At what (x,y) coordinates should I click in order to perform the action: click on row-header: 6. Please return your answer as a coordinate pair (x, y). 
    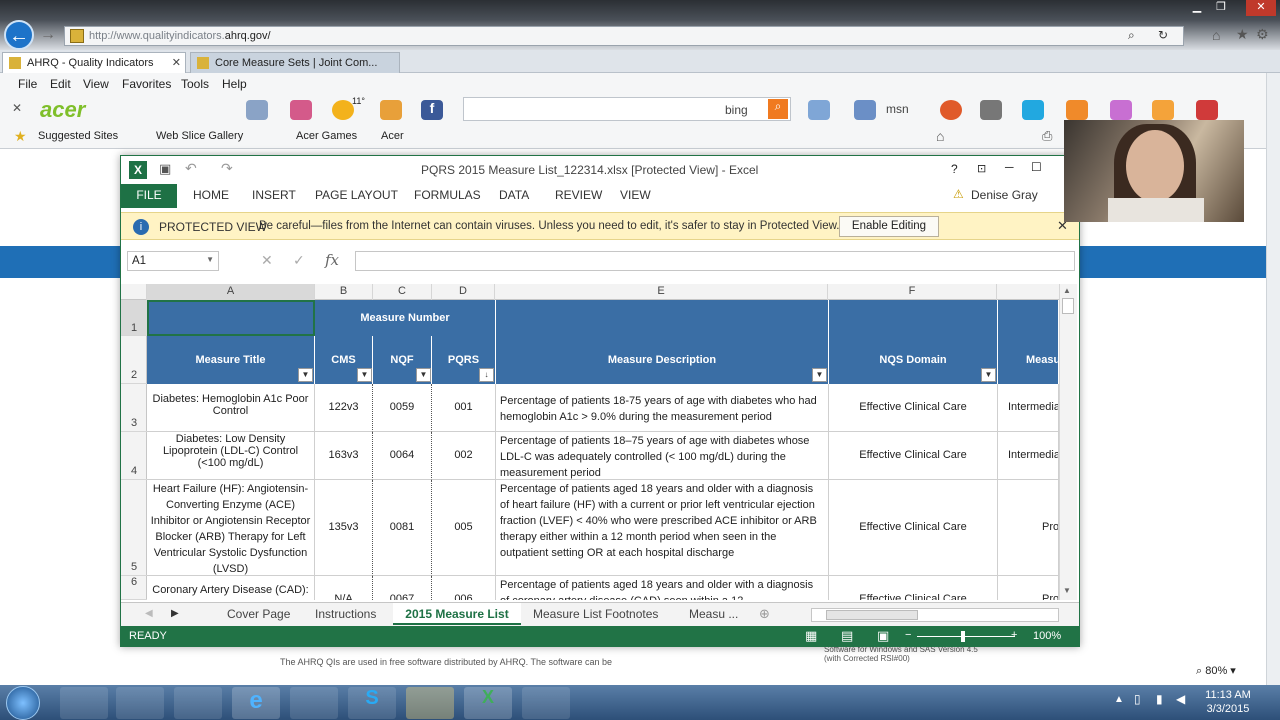
    Looking at the image, I should click on (134, 588).